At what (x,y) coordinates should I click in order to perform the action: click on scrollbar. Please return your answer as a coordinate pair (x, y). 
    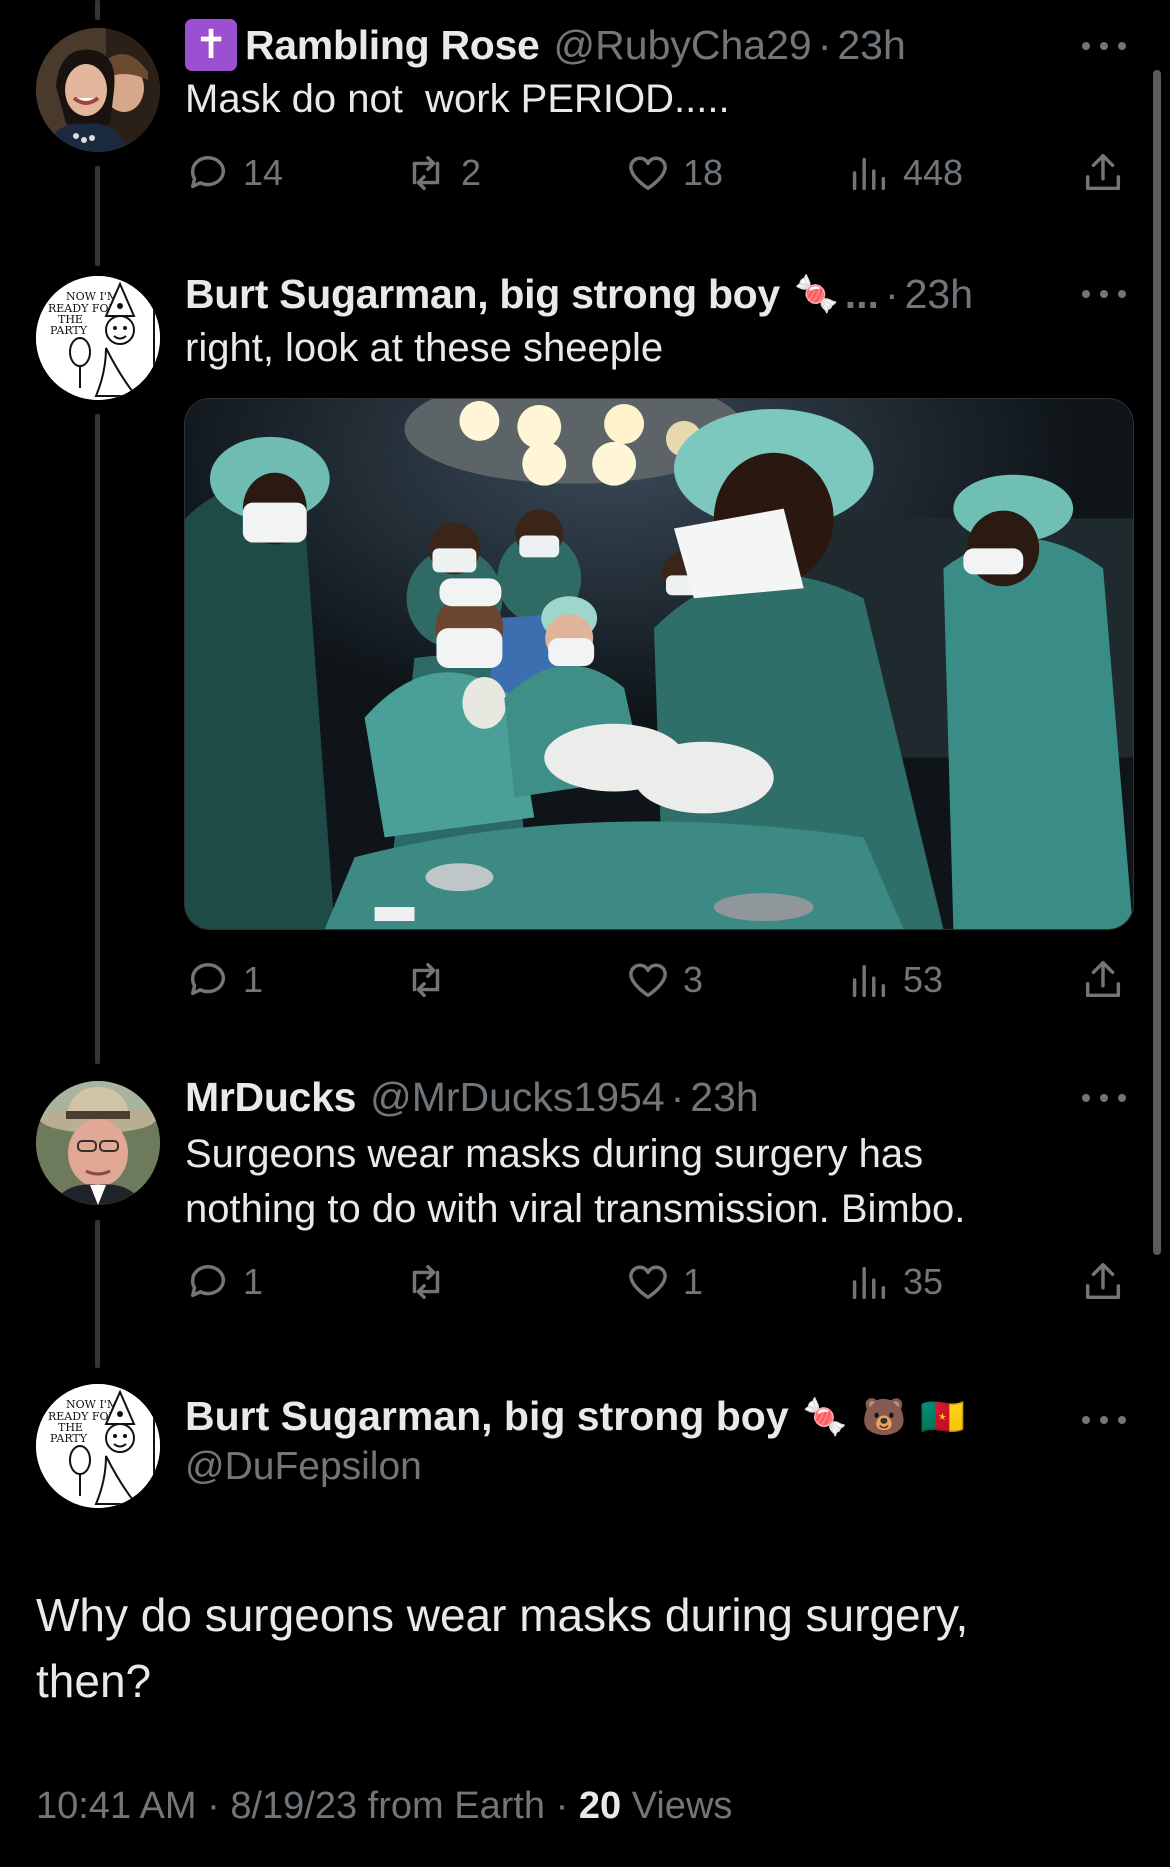
    Looking at the image, I should click on (1157, 662).